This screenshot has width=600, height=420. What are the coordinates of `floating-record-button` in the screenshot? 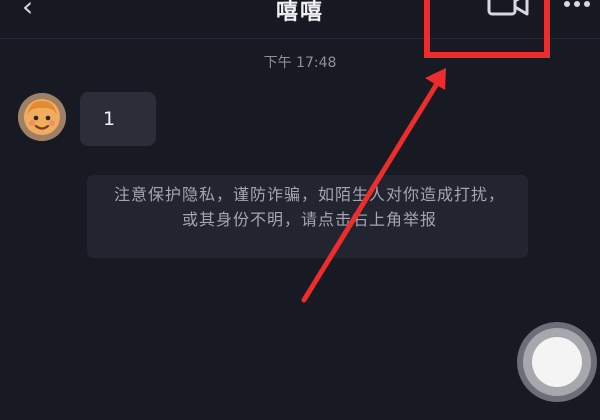 It's located at (557, 362).